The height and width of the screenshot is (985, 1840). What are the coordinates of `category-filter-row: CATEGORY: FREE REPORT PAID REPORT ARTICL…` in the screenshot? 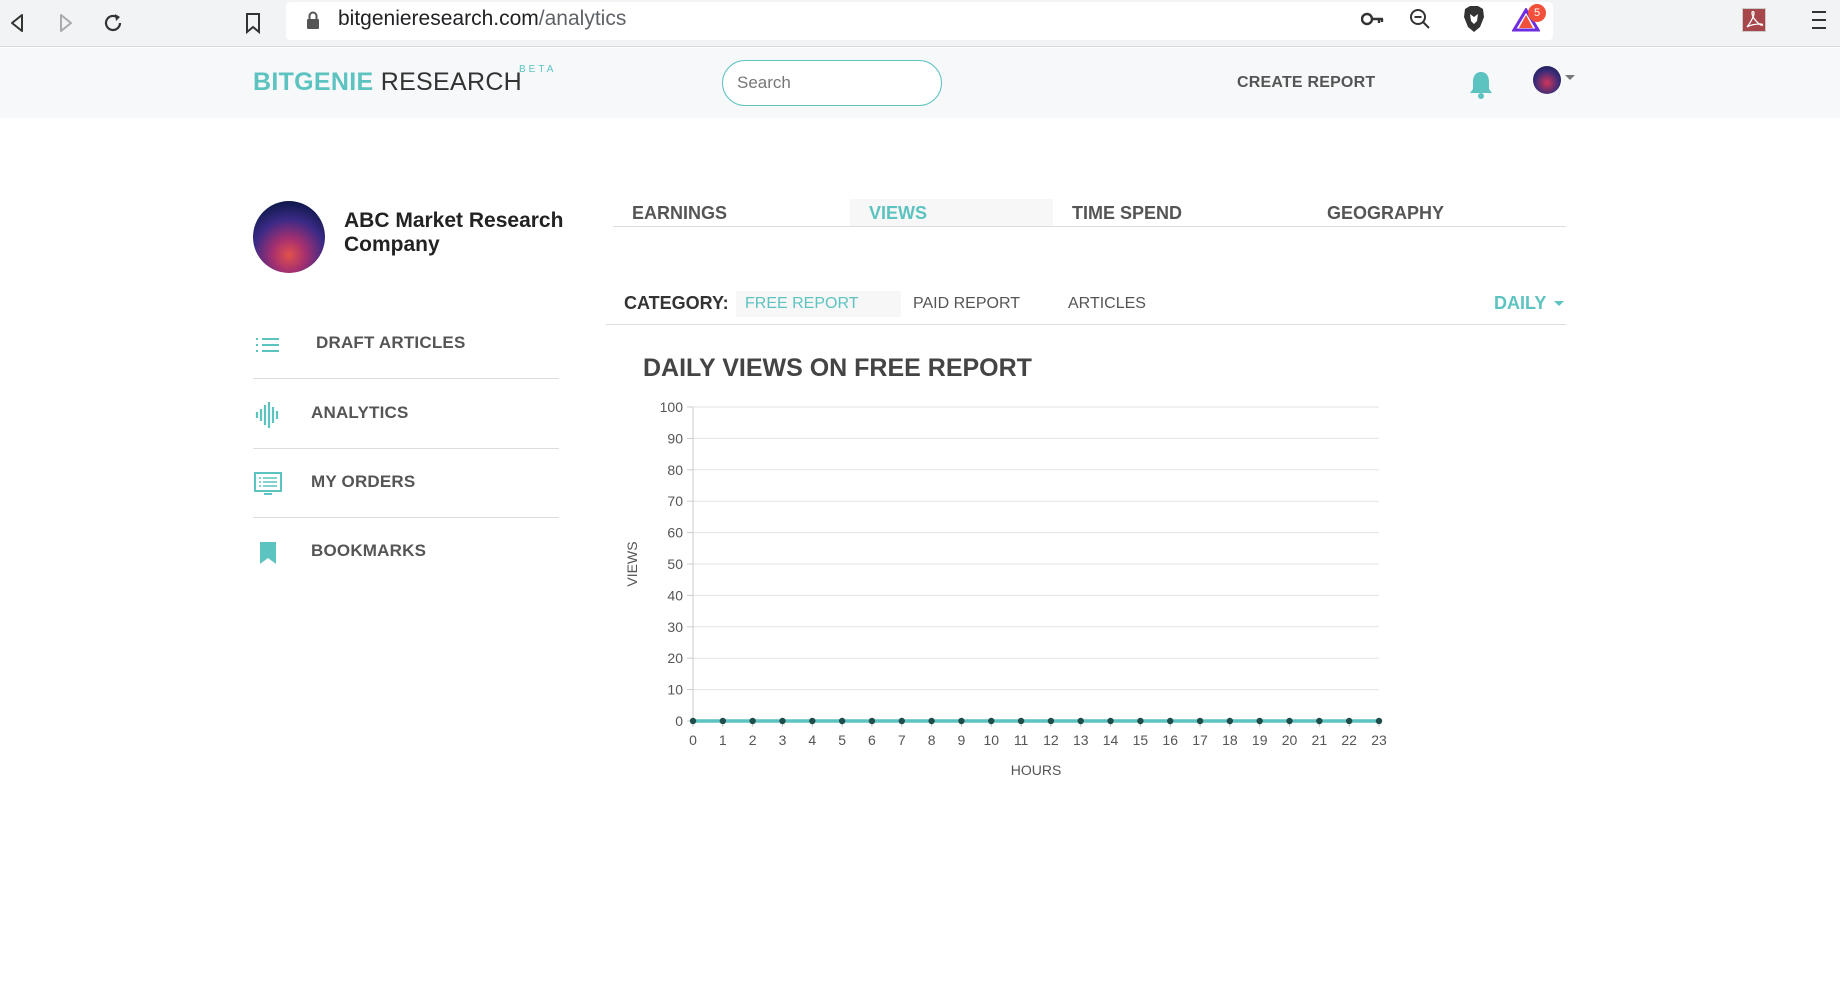 It's located at (1086, 306).